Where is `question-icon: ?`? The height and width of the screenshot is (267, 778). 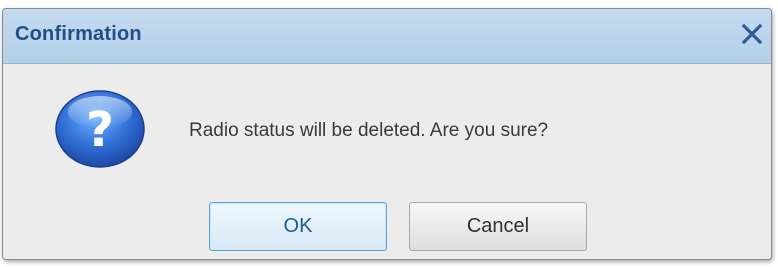 question-icon: ? is located at coordinates (100, 129).